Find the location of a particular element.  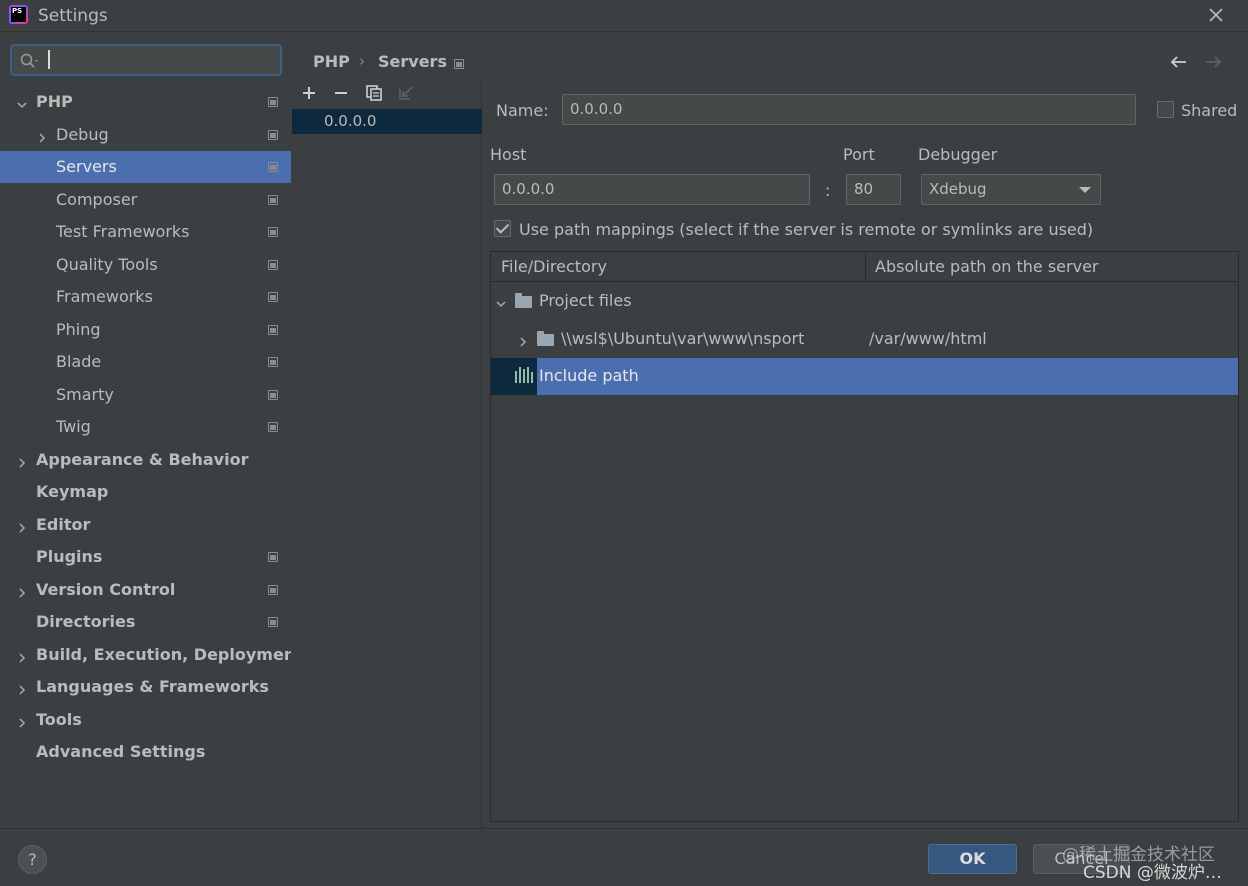

search-icon is located at coordinates (31, 63).